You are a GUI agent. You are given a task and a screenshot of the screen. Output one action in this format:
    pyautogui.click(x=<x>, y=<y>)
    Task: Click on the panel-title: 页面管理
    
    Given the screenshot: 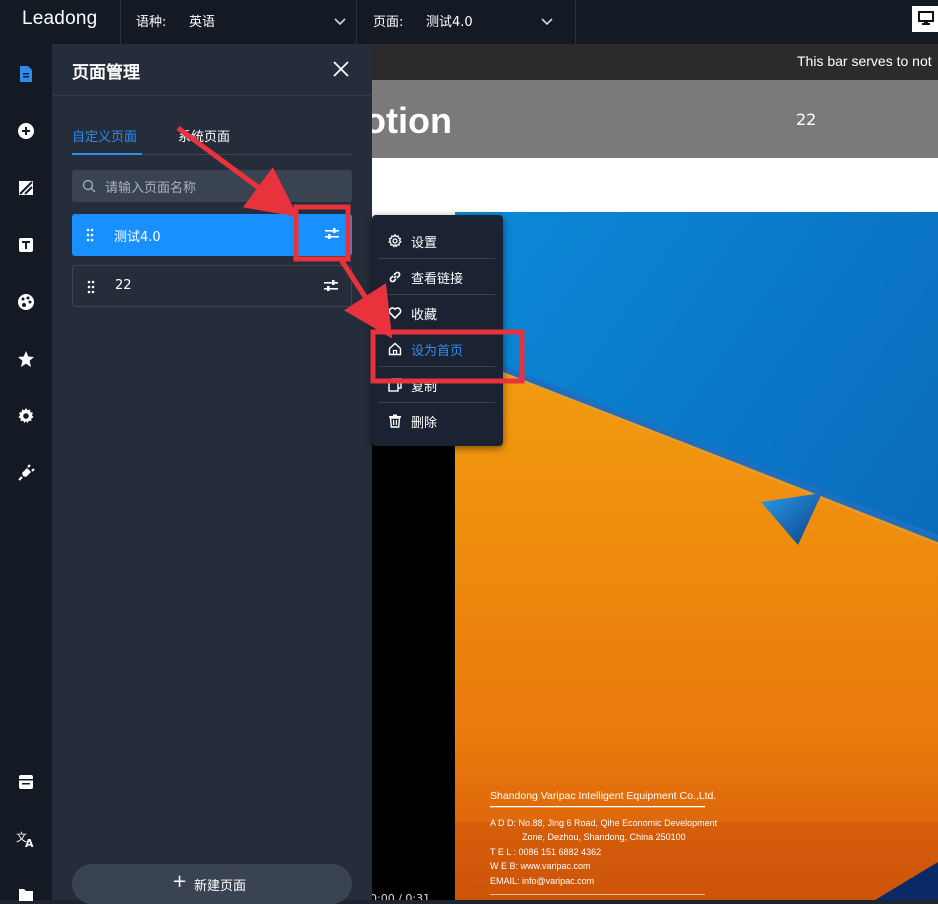 What is the action you would take?
    pyautogui.click(x=106, y=73)
    